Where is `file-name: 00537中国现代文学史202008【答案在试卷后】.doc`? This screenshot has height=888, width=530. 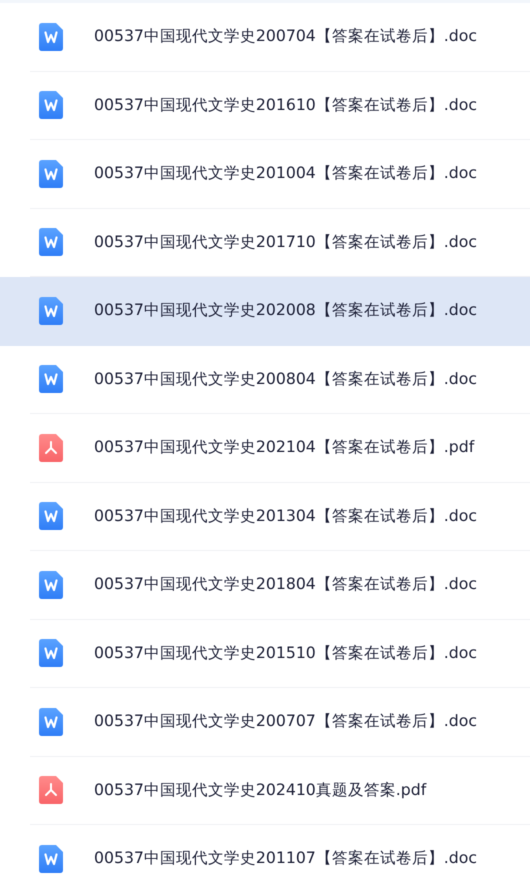 file-name: 00537中国现代文学史202008【答案在试卷后】.doc is located at coordinates (285, 311).